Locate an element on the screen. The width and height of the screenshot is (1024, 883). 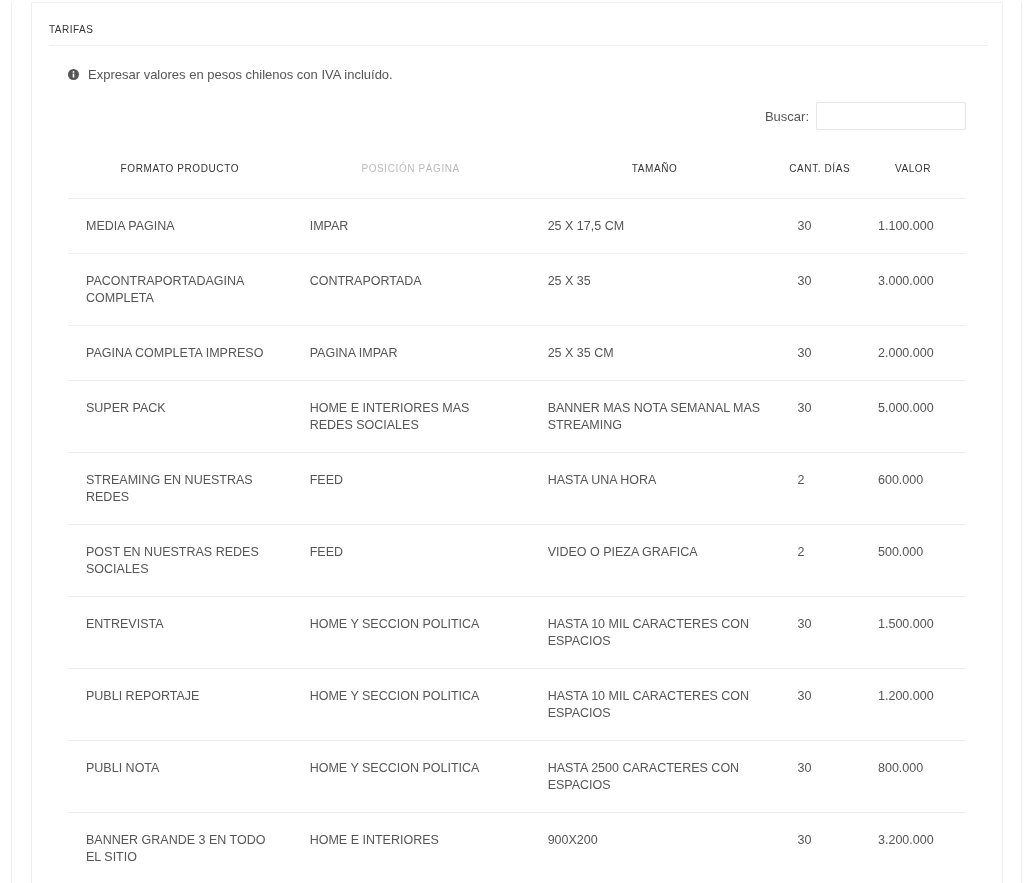
table-cell: 3.000.000 is located at coordinates (913, 289).